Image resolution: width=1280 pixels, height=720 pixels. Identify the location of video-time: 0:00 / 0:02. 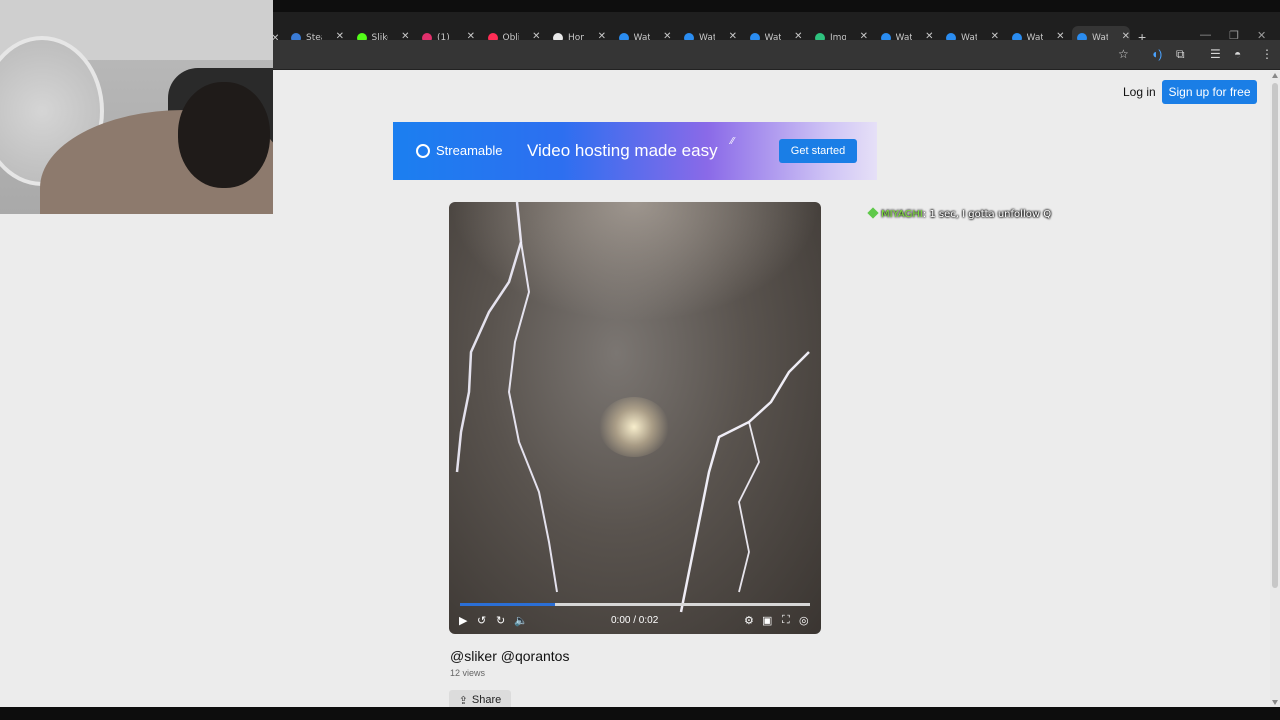
(635, 620).